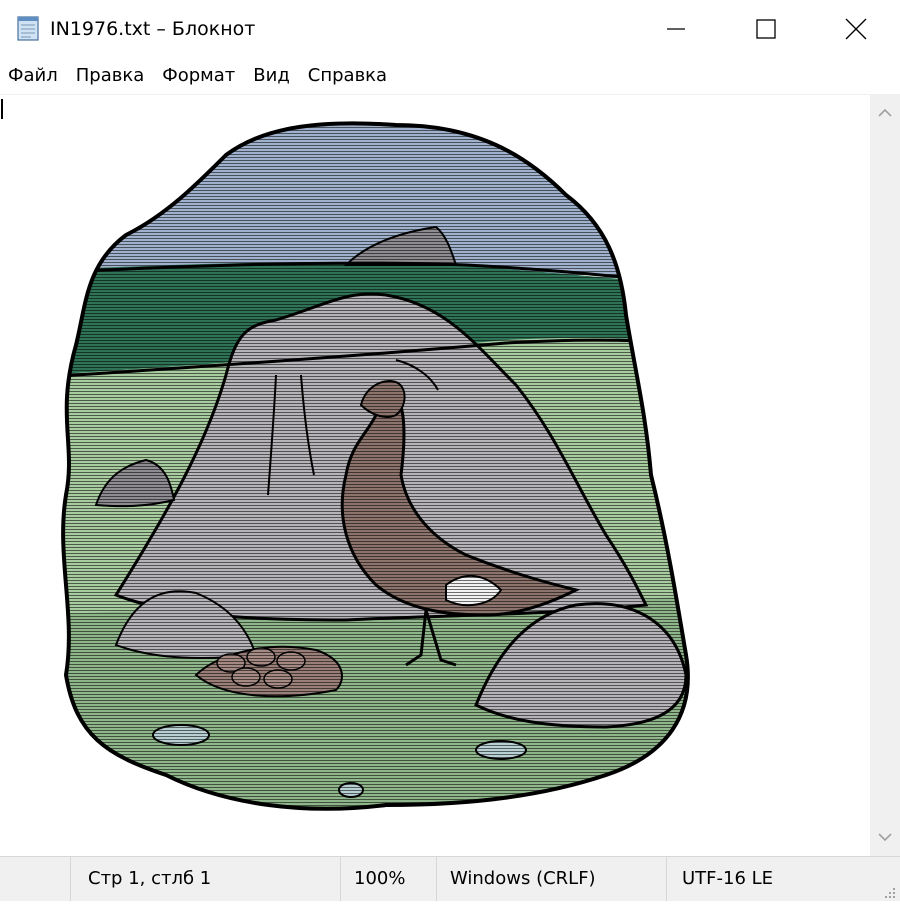  I want to click on vertical-scrollbar, so click(885, 476).